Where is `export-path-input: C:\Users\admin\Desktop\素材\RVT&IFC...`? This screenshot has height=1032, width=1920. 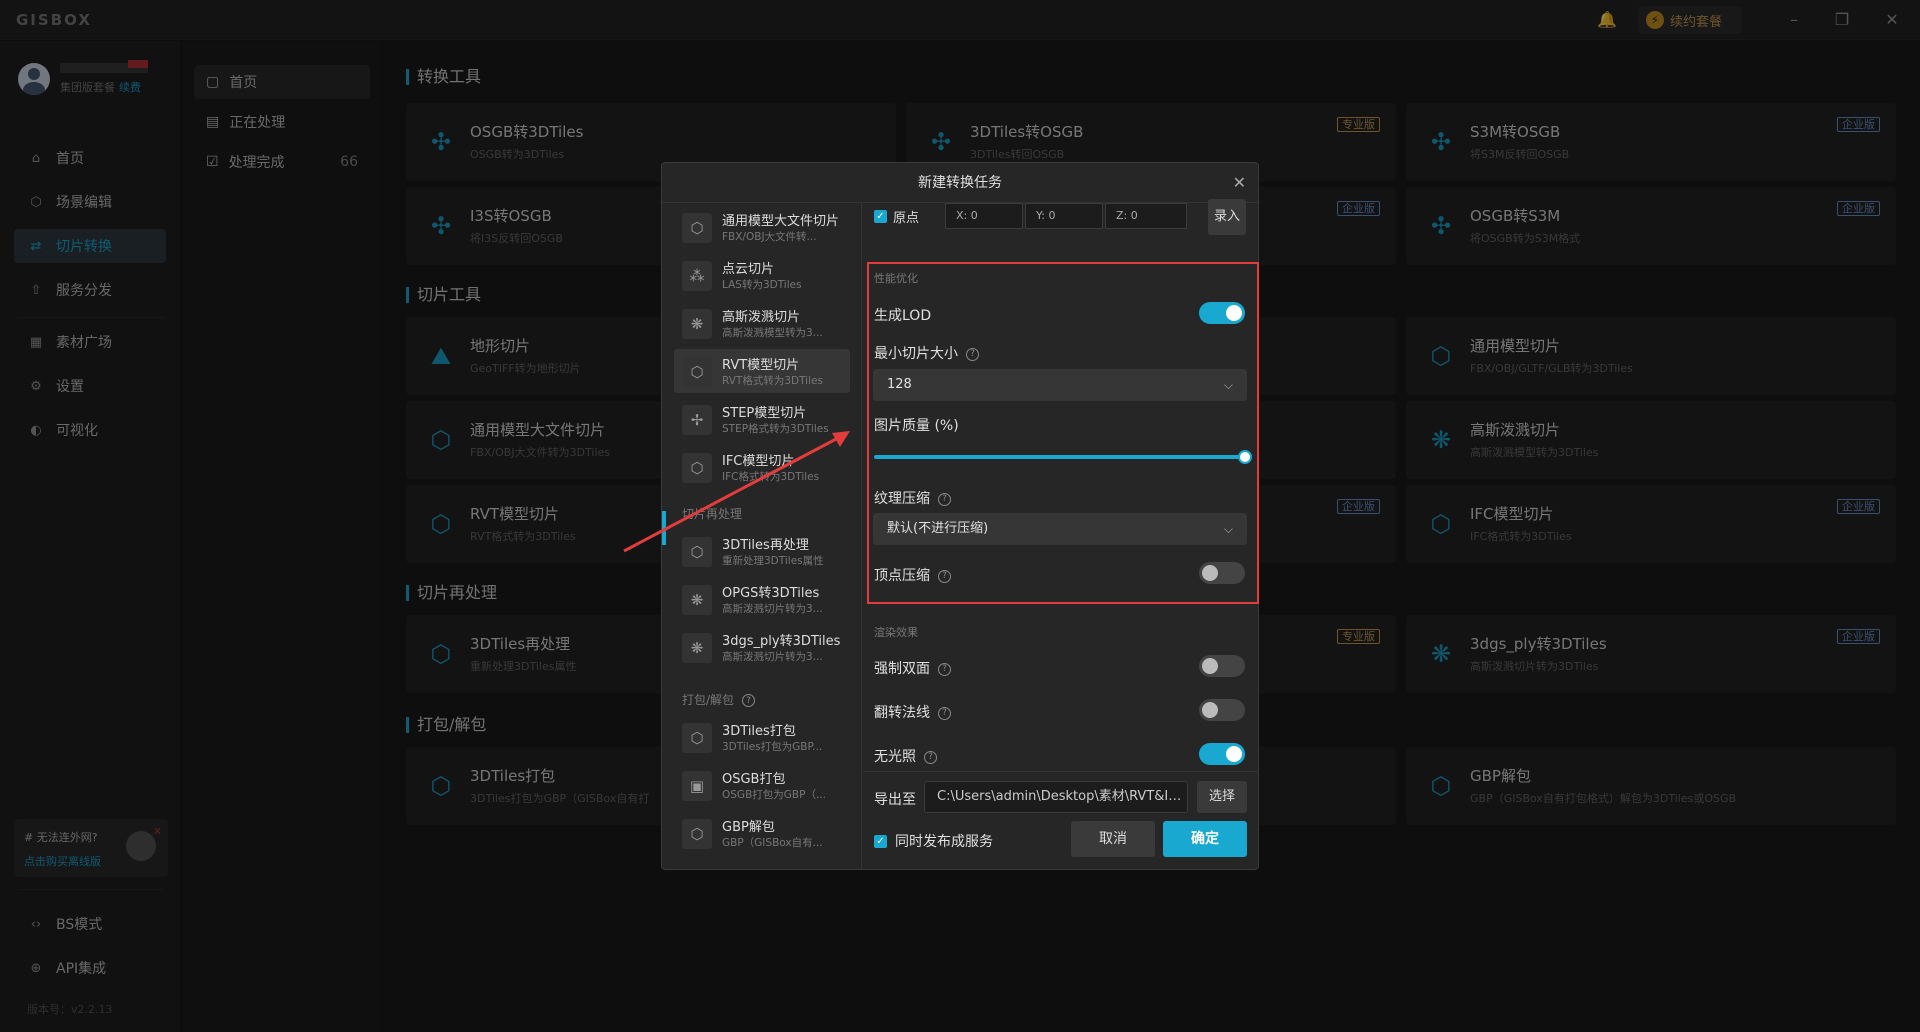
export-path-input: C:\Users\admin\Desktop\素材\RVT&IFC... is located at coordinates (1056, 797).